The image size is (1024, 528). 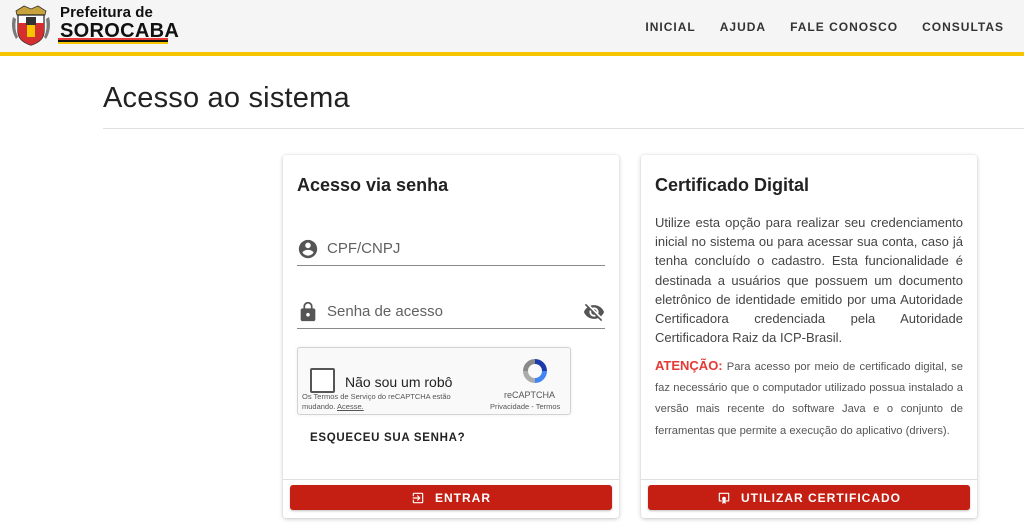 I want to click on login-button-label: ENTRAR, so click(x=463, y=497).